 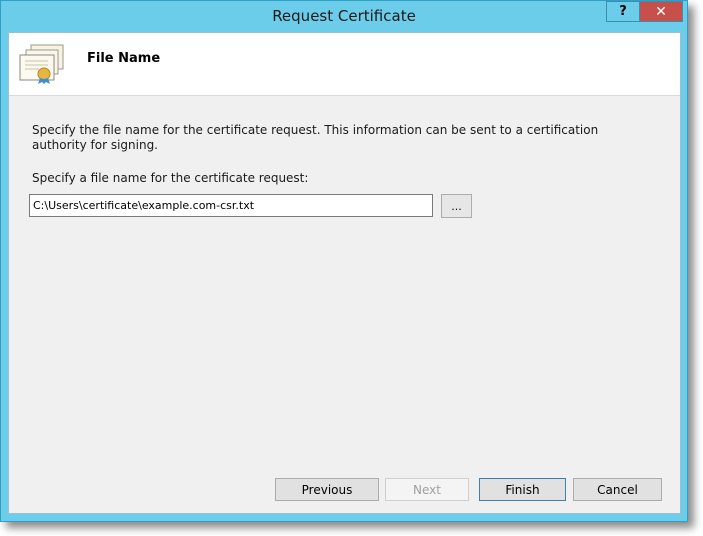 I want to click on certificate-icon, so click(x=41, y=64).